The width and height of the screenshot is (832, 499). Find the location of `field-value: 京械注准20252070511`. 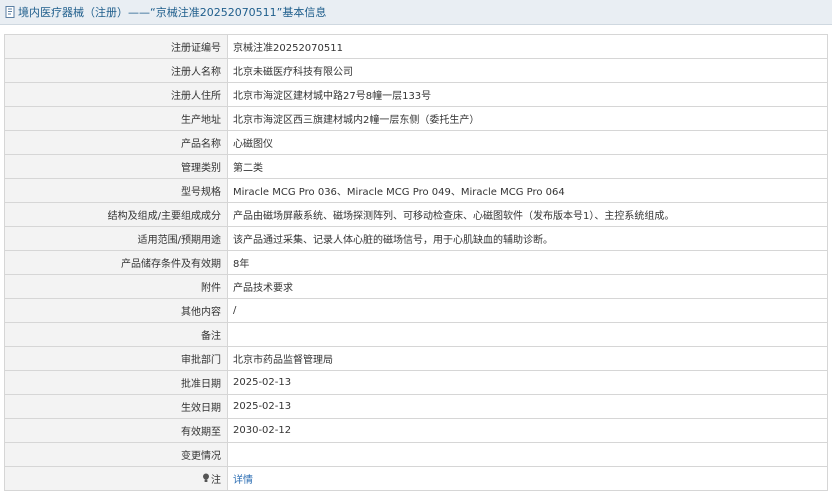

field-value: 京械注准20252070511 is located at coordinates (527, 46).